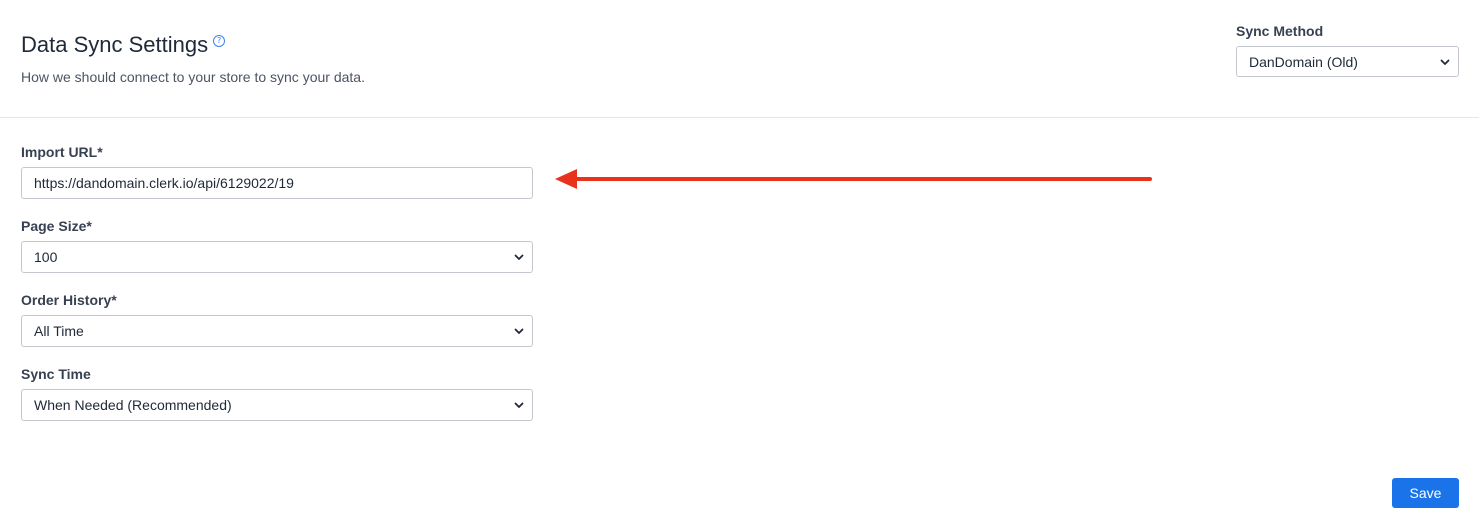 The height and width of the screenshot is (529, 1479). I want to click on sync-method-group: Sync Method DanDomain (Old), so click(1347, 49).